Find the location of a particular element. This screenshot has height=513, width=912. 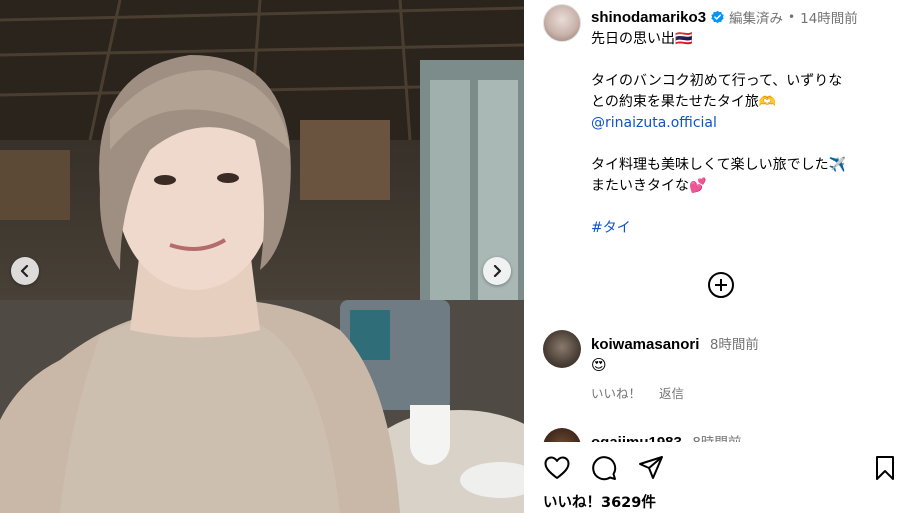

load-more-comments-button is located at coordinates (721, 285).